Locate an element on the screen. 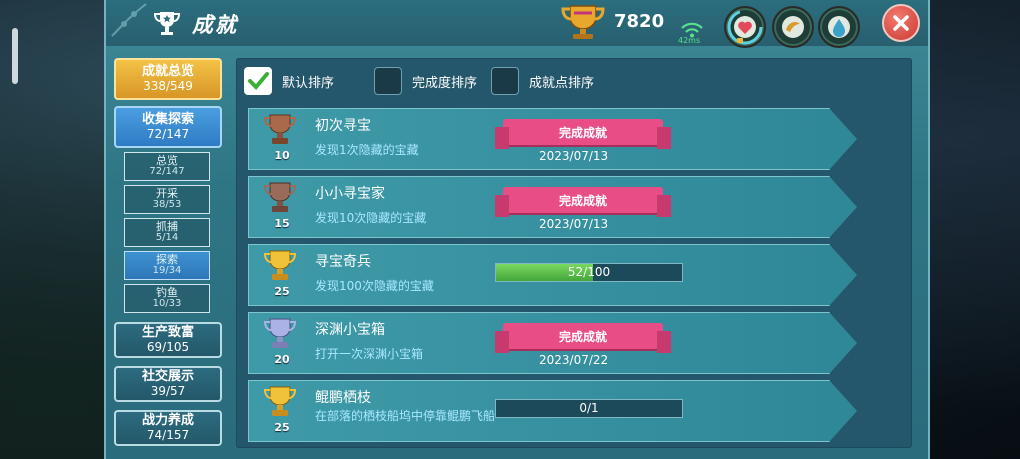  sort-default-checkbox is located at coordinates (258, 81).